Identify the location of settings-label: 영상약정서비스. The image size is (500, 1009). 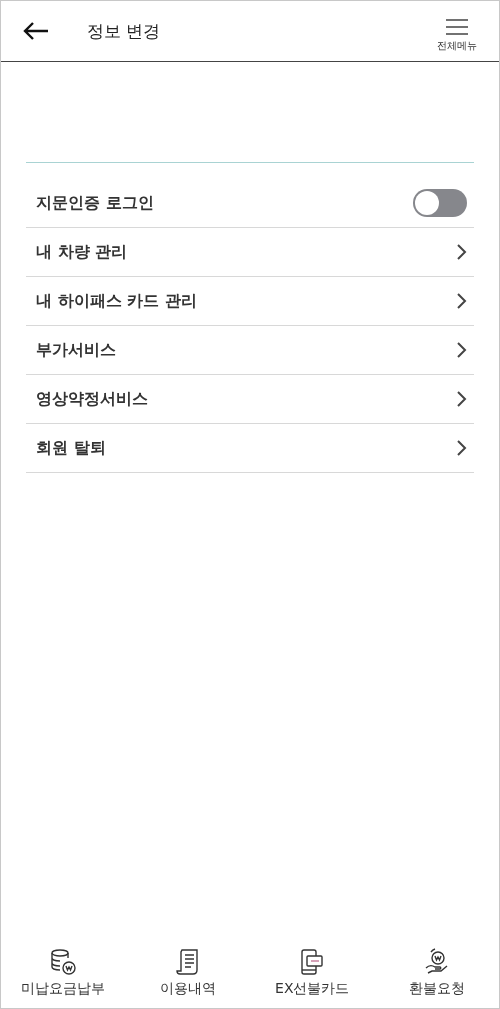
(92, 399).